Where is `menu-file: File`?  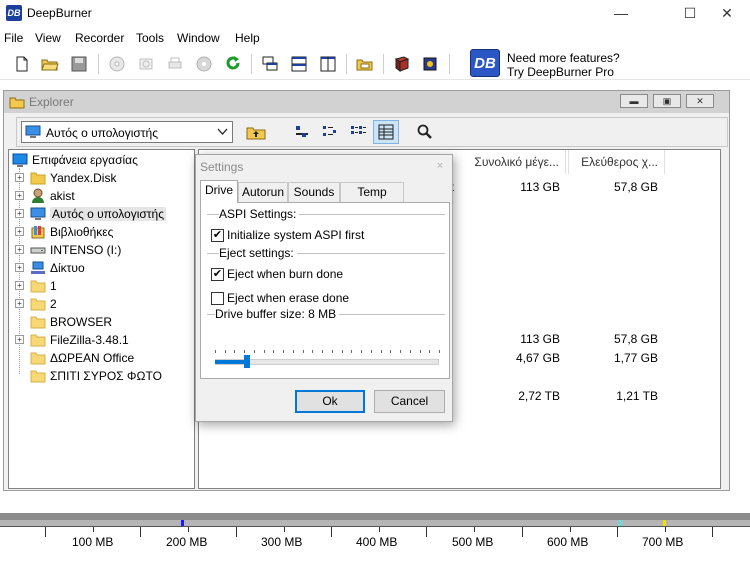 menu-file: File is located at coordinates (13, 38).